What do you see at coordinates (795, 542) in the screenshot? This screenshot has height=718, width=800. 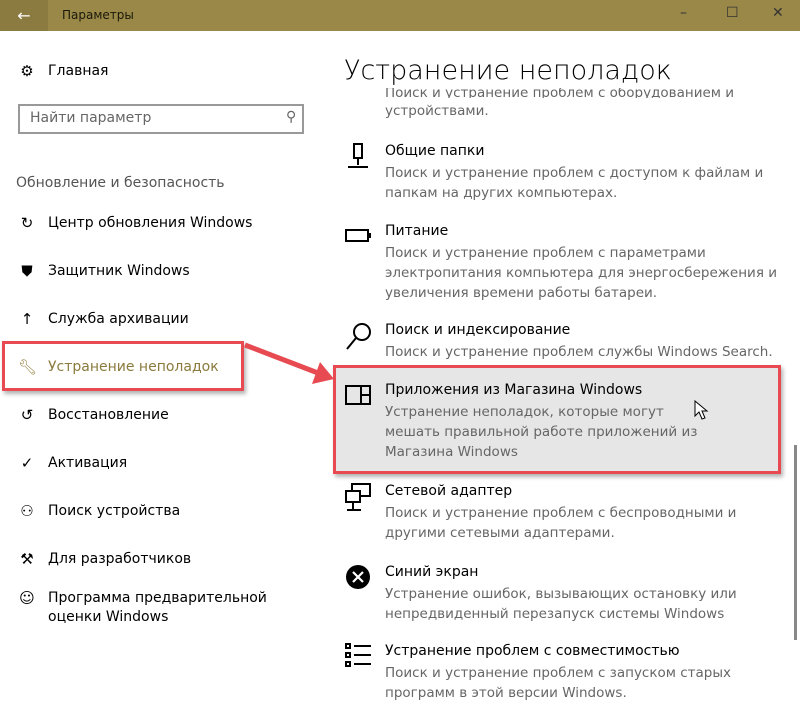 I see `scrollbar-thumb` at bounding box center [795, 542].